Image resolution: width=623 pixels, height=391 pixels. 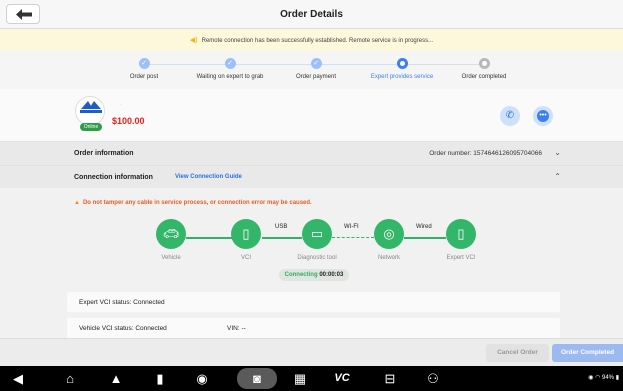 I want to click on wifi-line, so click(x=353, y=237).